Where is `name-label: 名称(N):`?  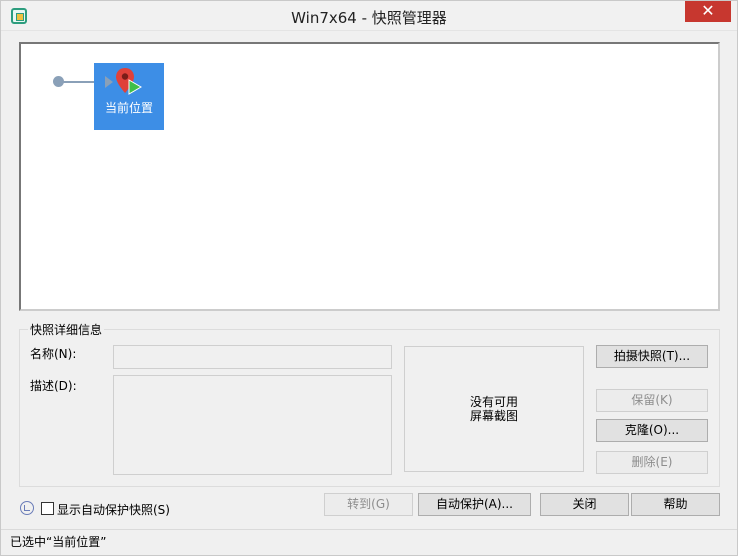
name-label: 名称(N): is located at coordinates (53, 354).